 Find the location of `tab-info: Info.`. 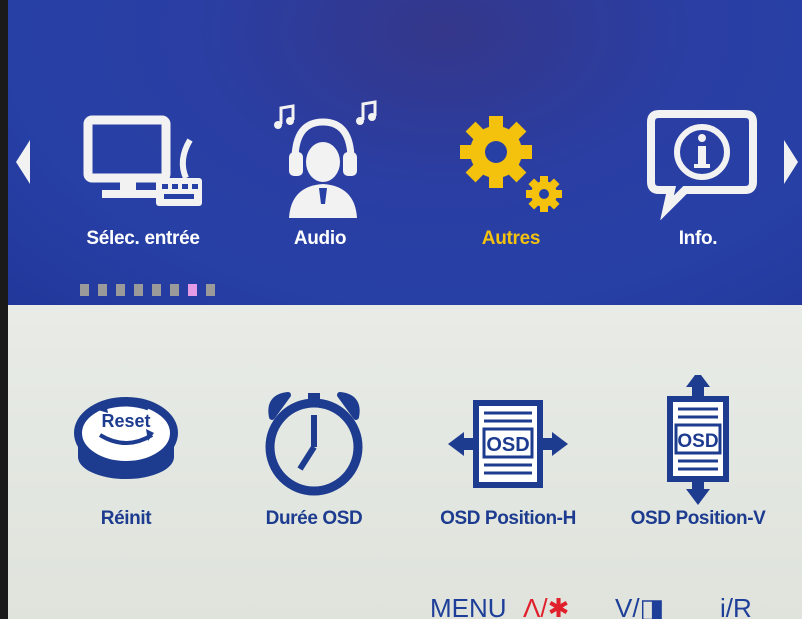

tab-info: Info. is located at coordinates (698, 180).